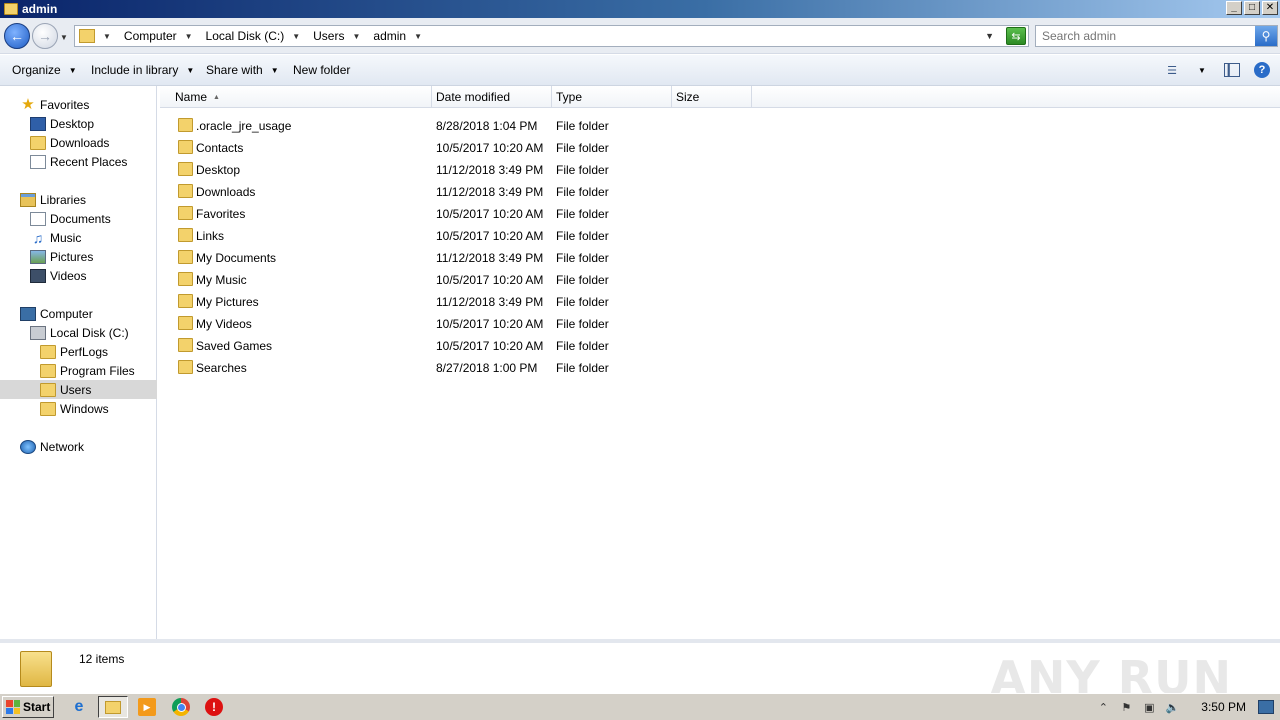 Image resolution: width=1280 pixels, height=720 pixels. Describe the element at coordinates (78, 199) in the screenshot. I see `nav-libraries: Libraries` at that location.